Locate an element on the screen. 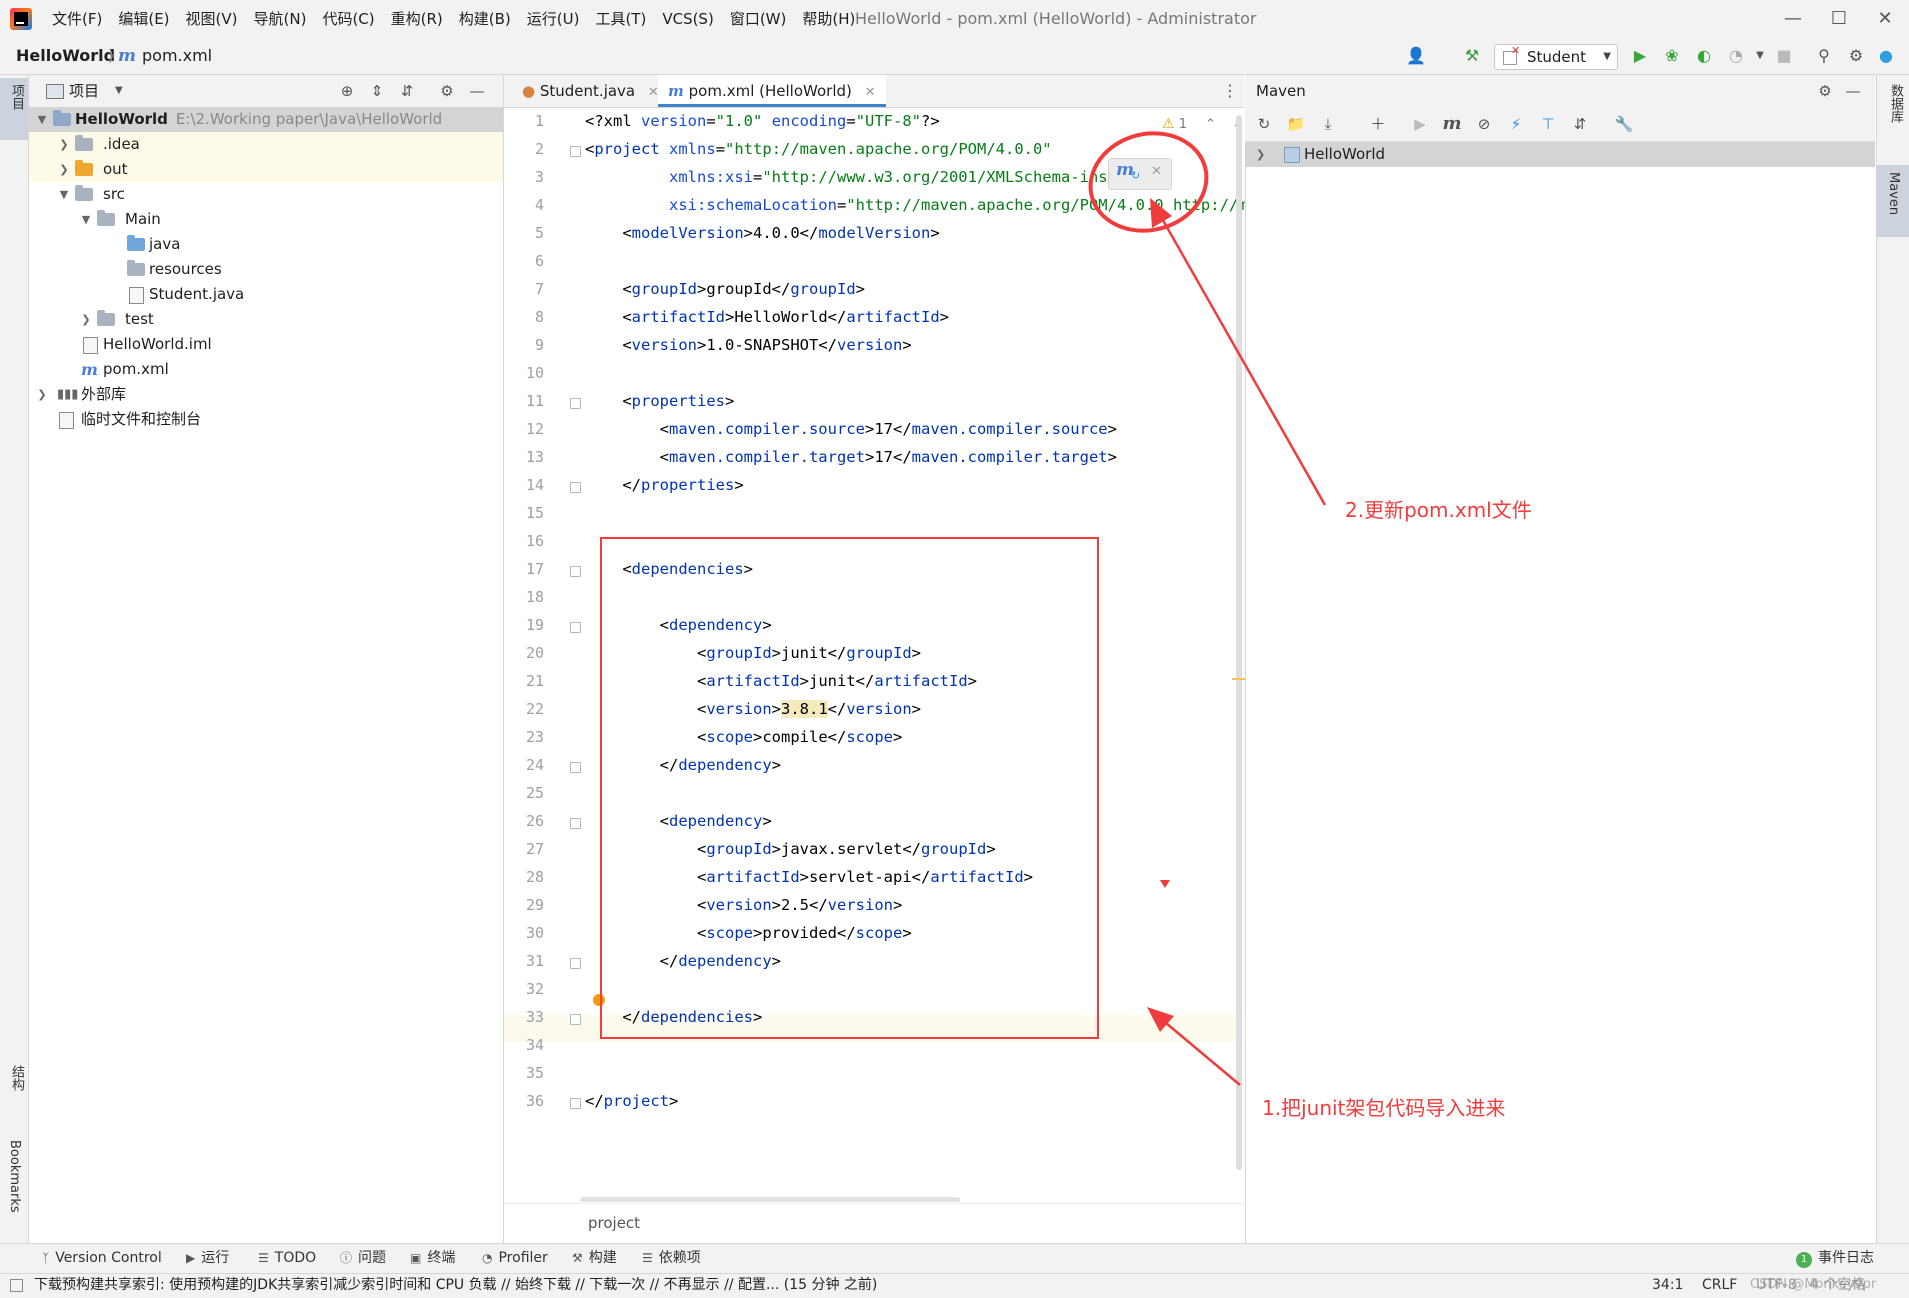 The width and height of the screenshot is (1909, 1298). maximize-button: ☐ is located at coordinates (1839, 19).